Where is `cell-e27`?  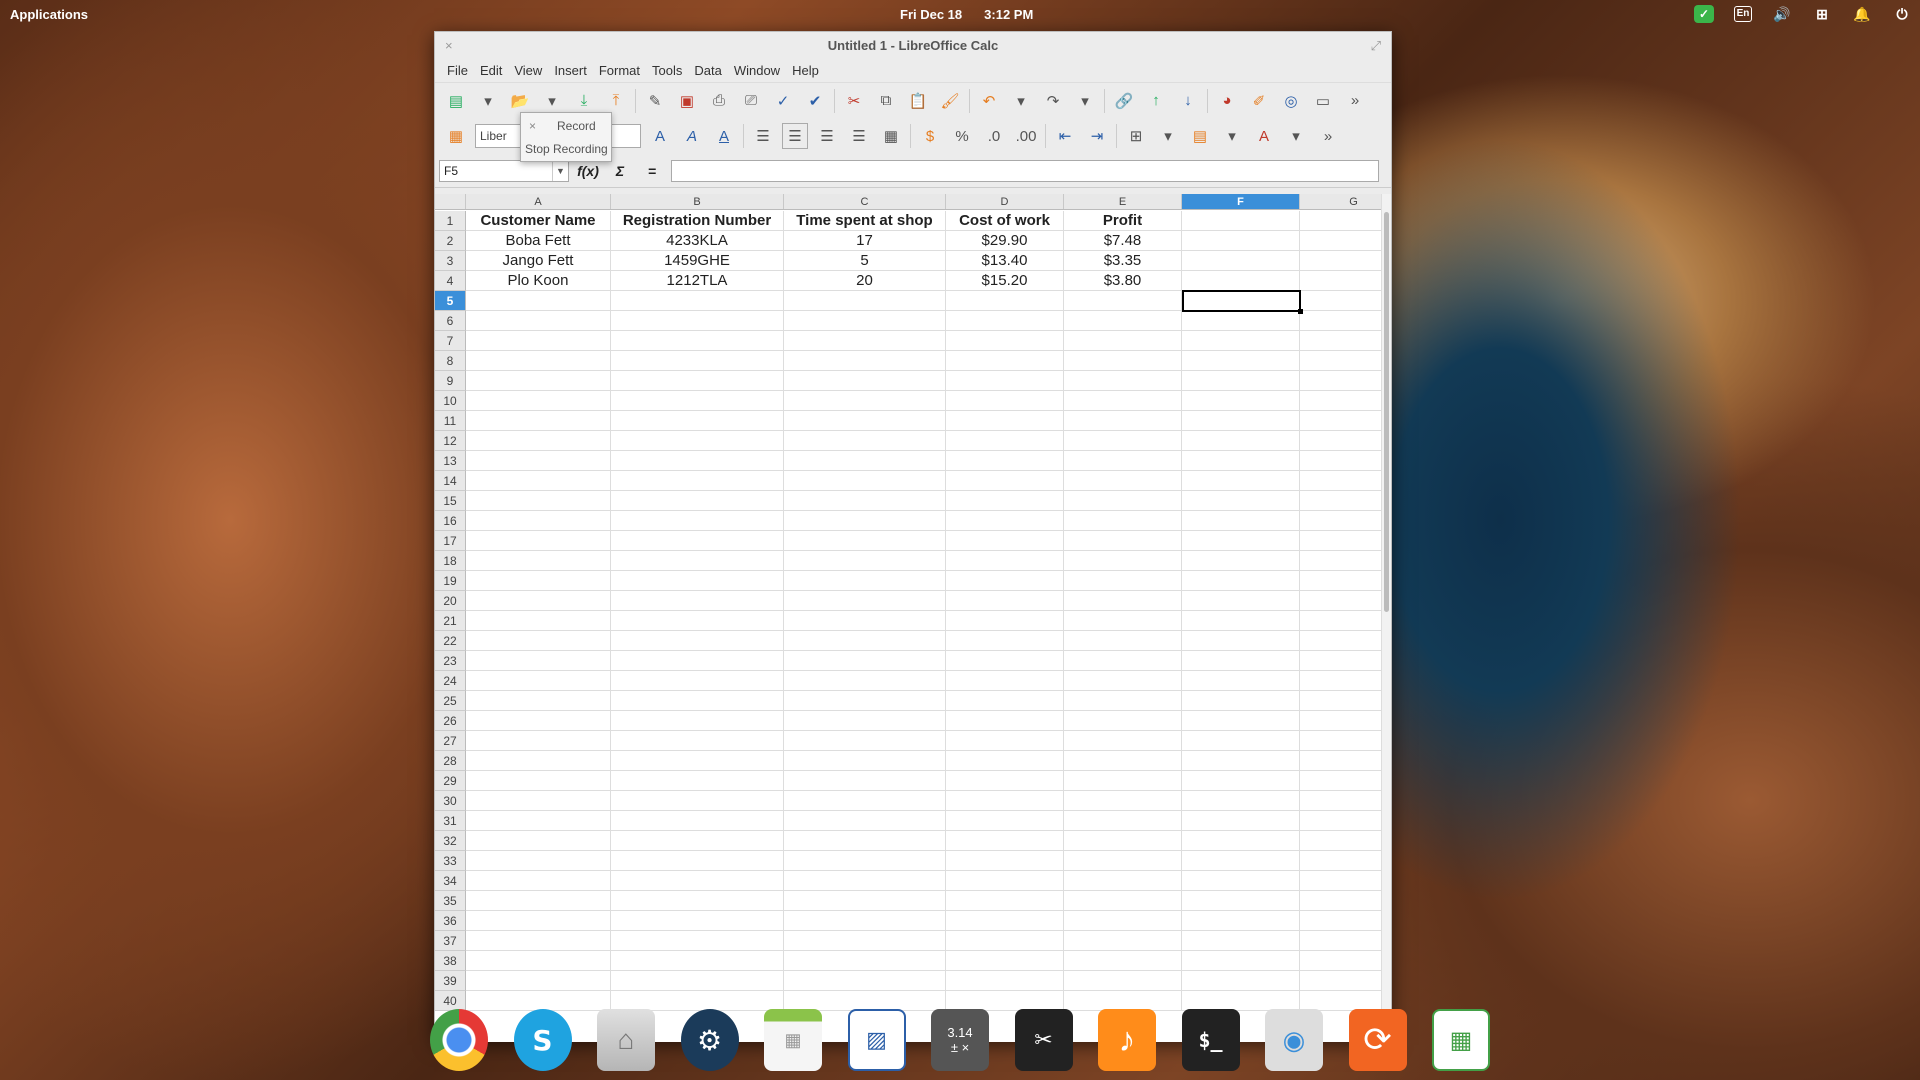
cell-e27 is located at coordinates (1123, 741).